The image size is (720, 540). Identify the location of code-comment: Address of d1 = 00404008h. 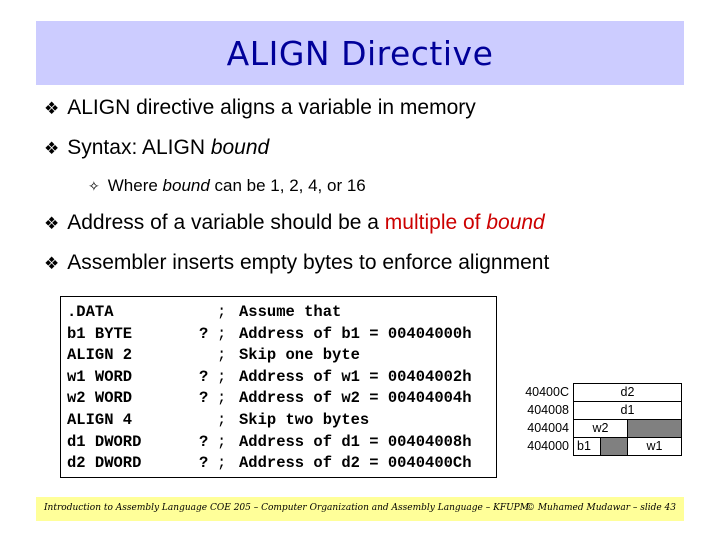
(355, 441).